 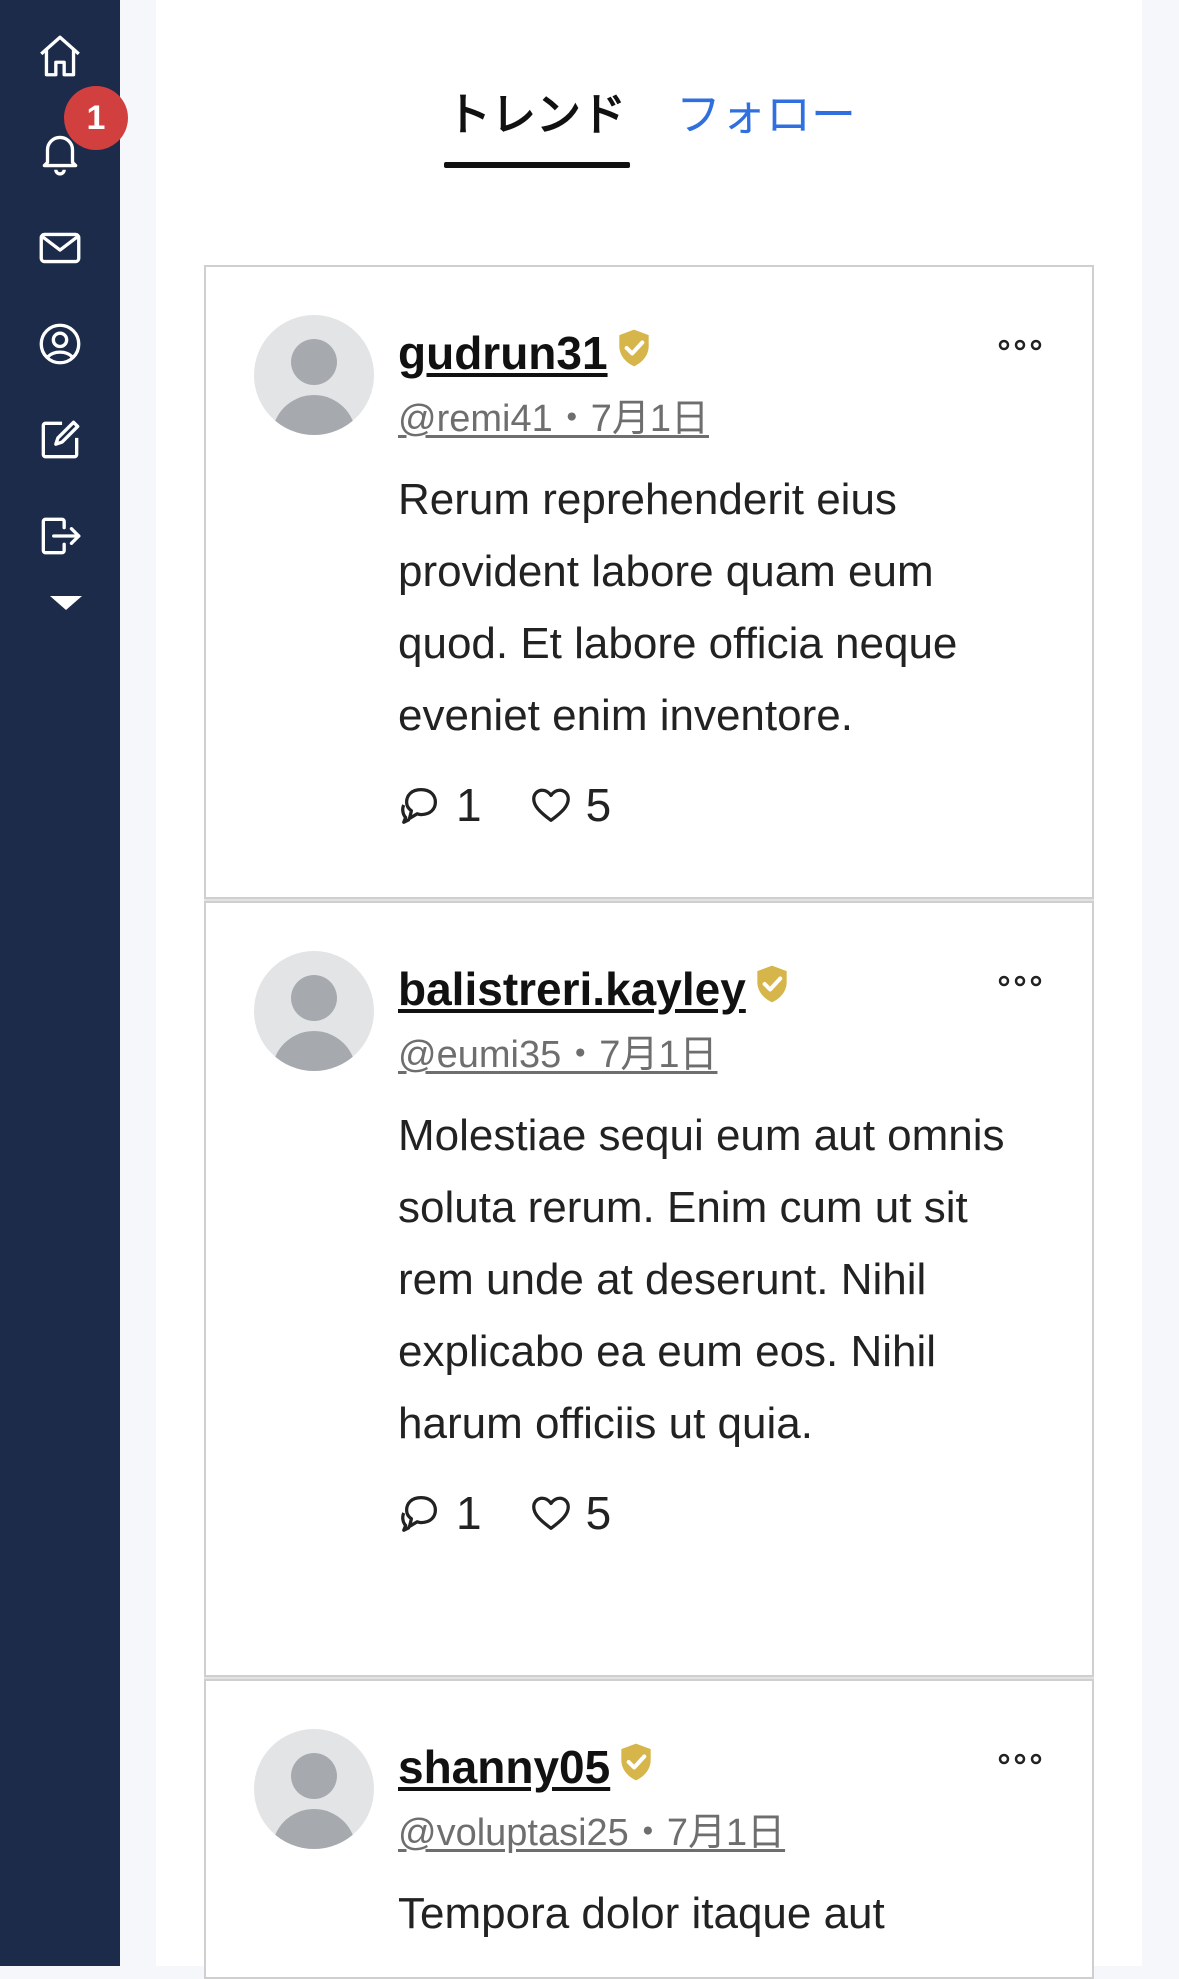 I want to click on post-username: gudrun31, so click(x=503, y=353).